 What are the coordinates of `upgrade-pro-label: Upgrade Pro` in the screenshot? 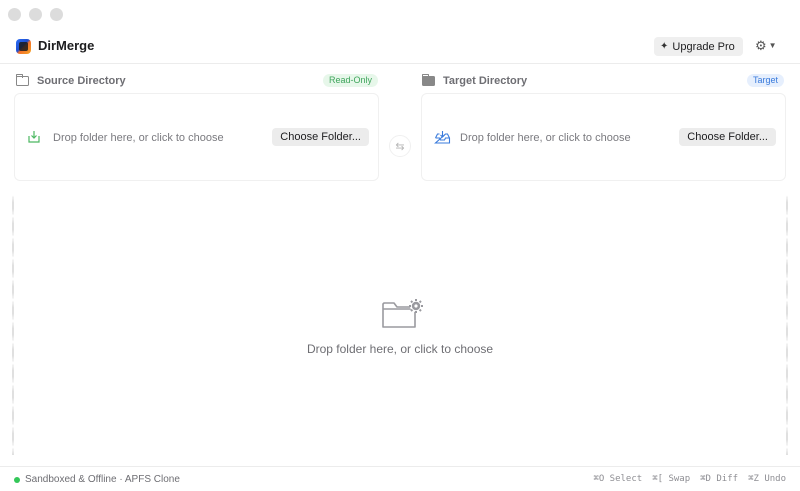 It's located at (703, 46).